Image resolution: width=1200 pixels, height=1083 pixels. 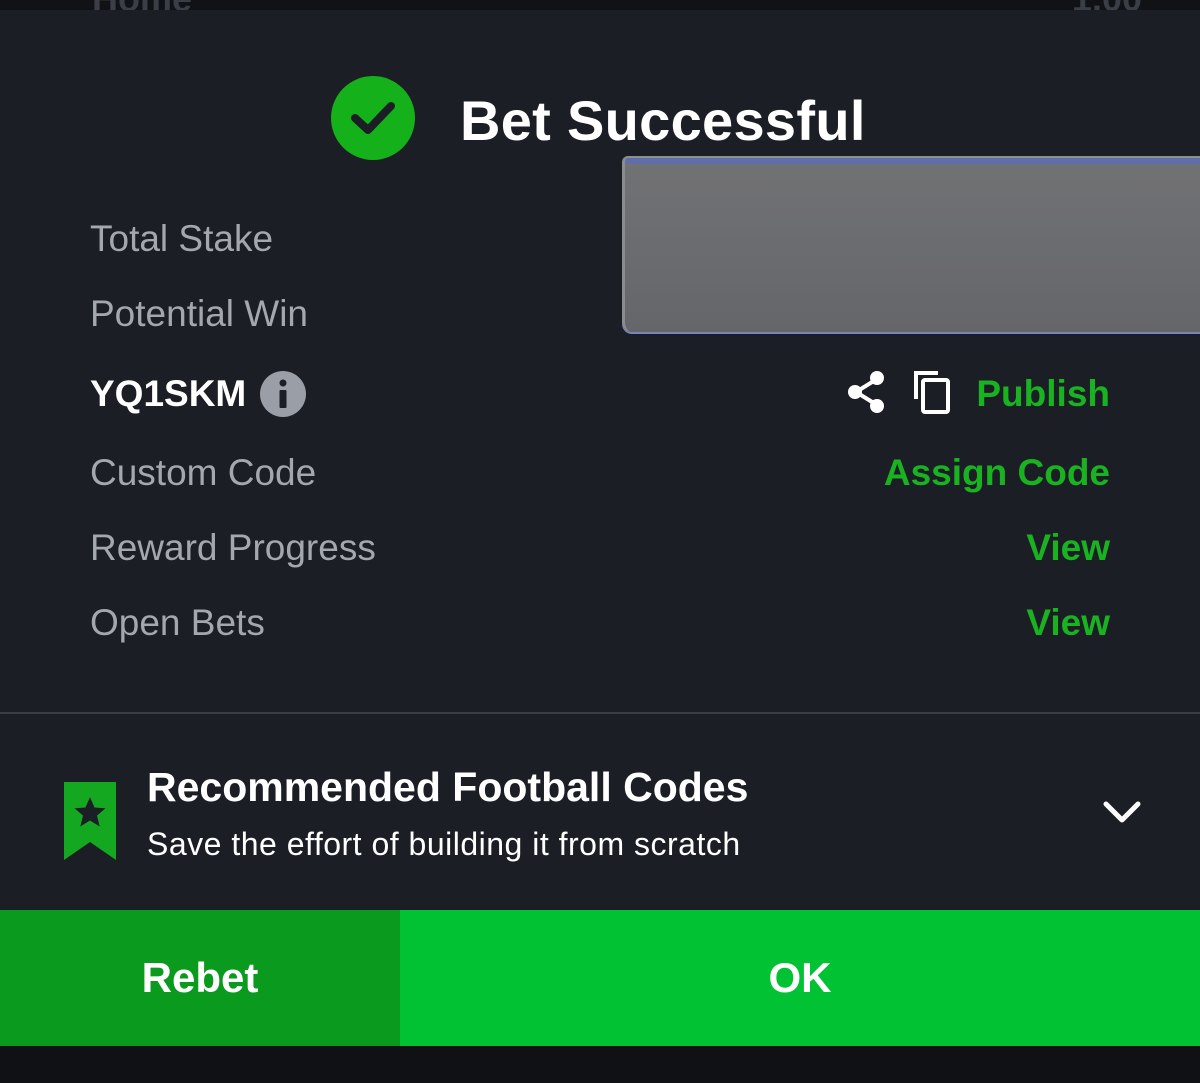 What do you see at coordinates (600, 1064) in the screenshot?
I see `bottom-strip` at bounding box center [600, 1064].